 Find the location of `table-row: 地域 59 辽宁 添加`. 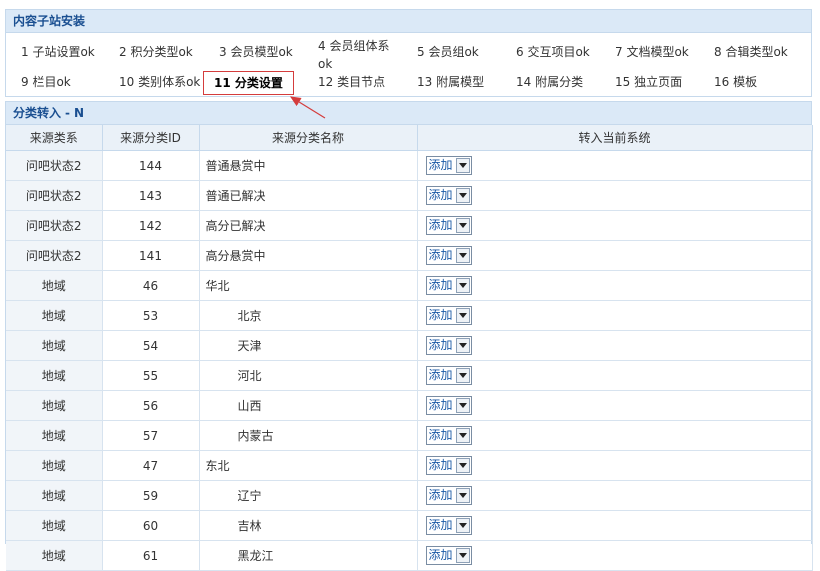

table-row: 地域 59 辽宁 添加 is located at coordinates (409, 495).